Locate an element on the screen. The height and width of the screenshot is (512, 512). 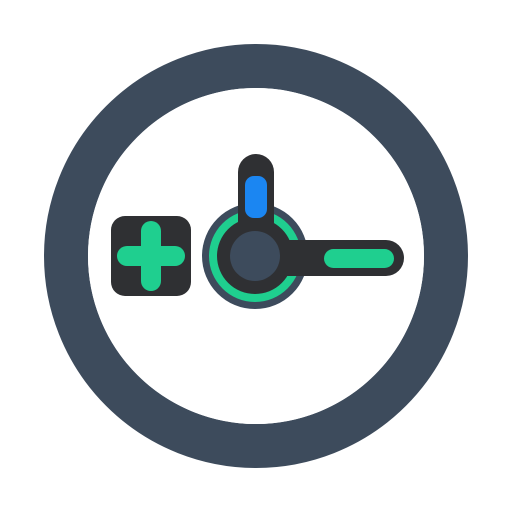
hour-hand-highlight is located at coordinates (256, 197).